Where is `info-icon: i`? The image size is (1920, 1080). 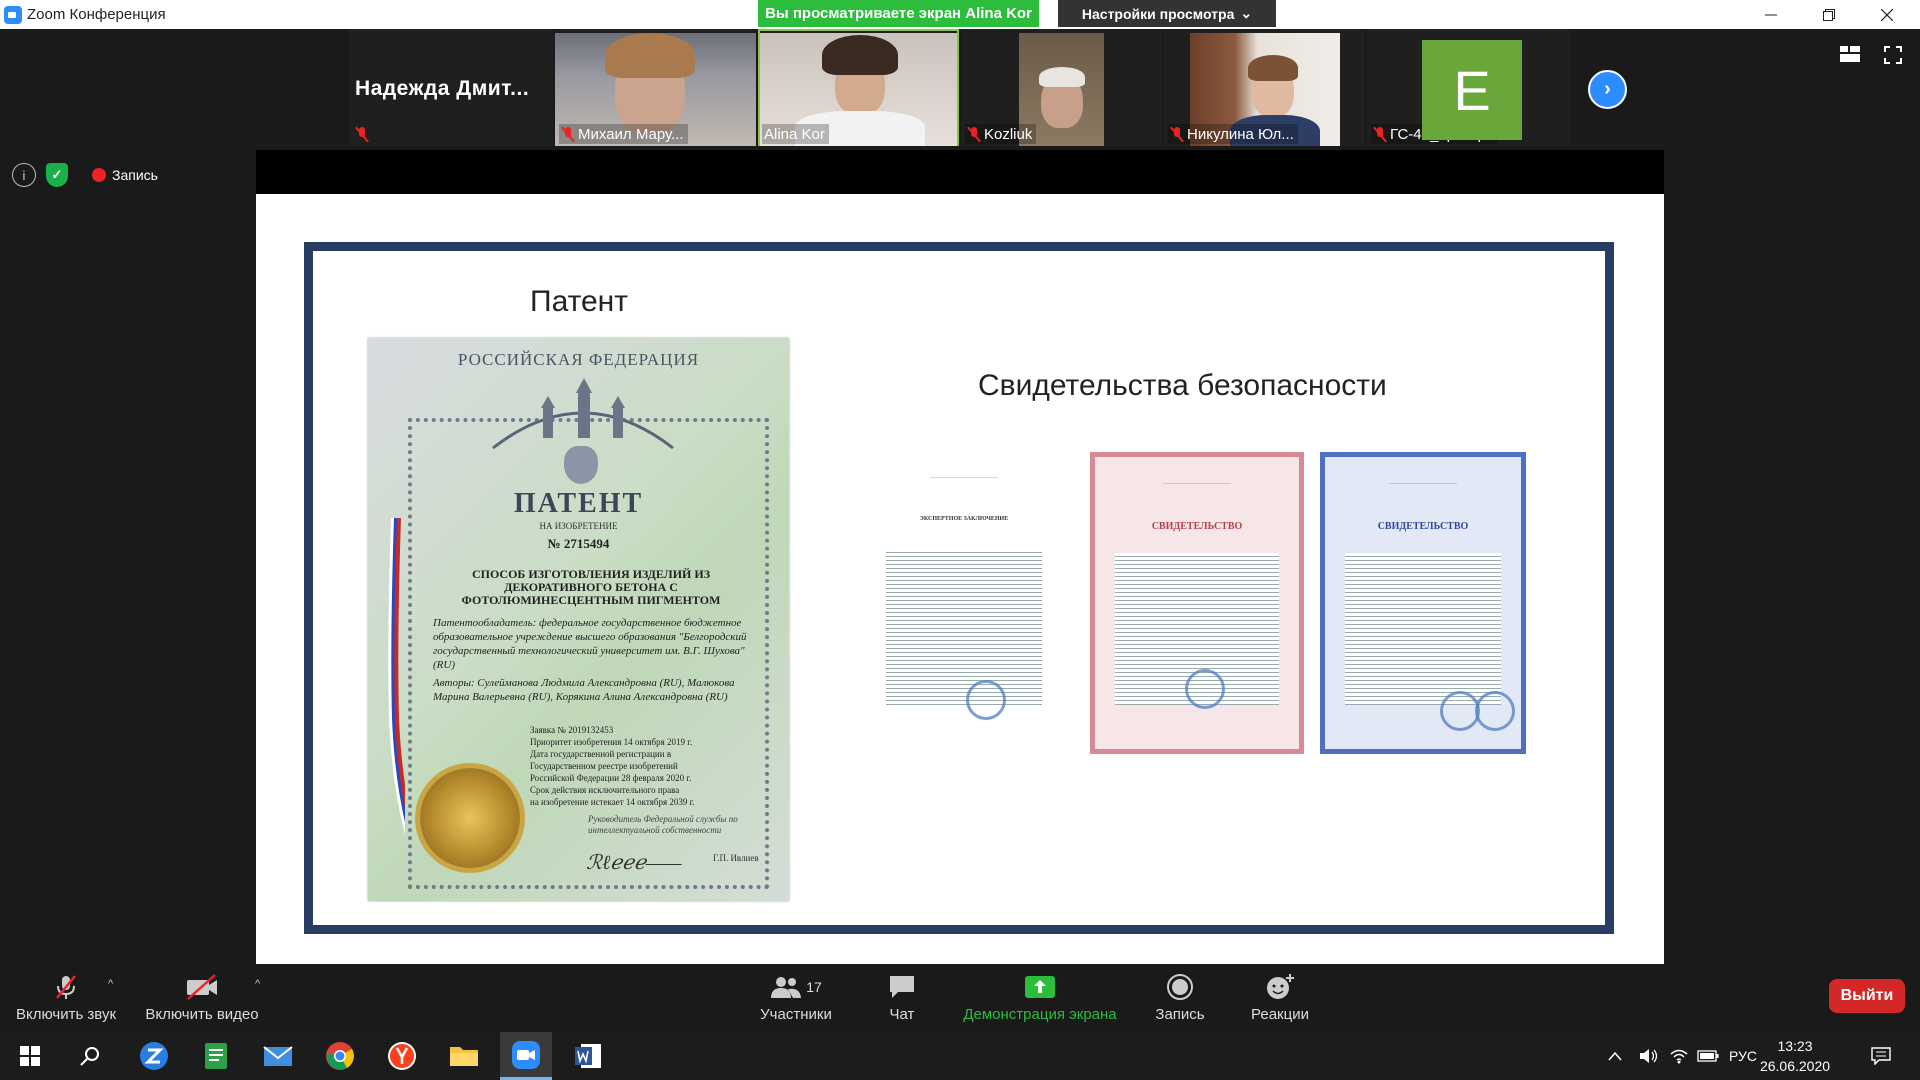 info-icon: i is located at coordinates (24, 175).